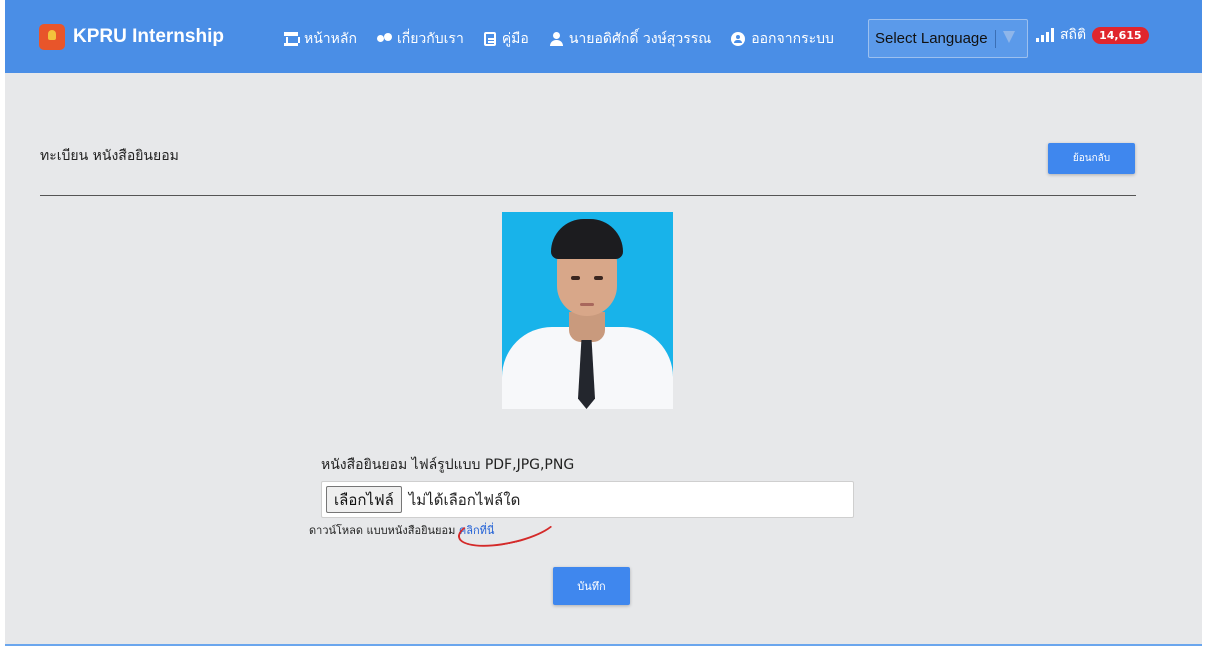 The image size is (1207, 646). I want to click on stats-label: สถิติ, so click(1073, 35).